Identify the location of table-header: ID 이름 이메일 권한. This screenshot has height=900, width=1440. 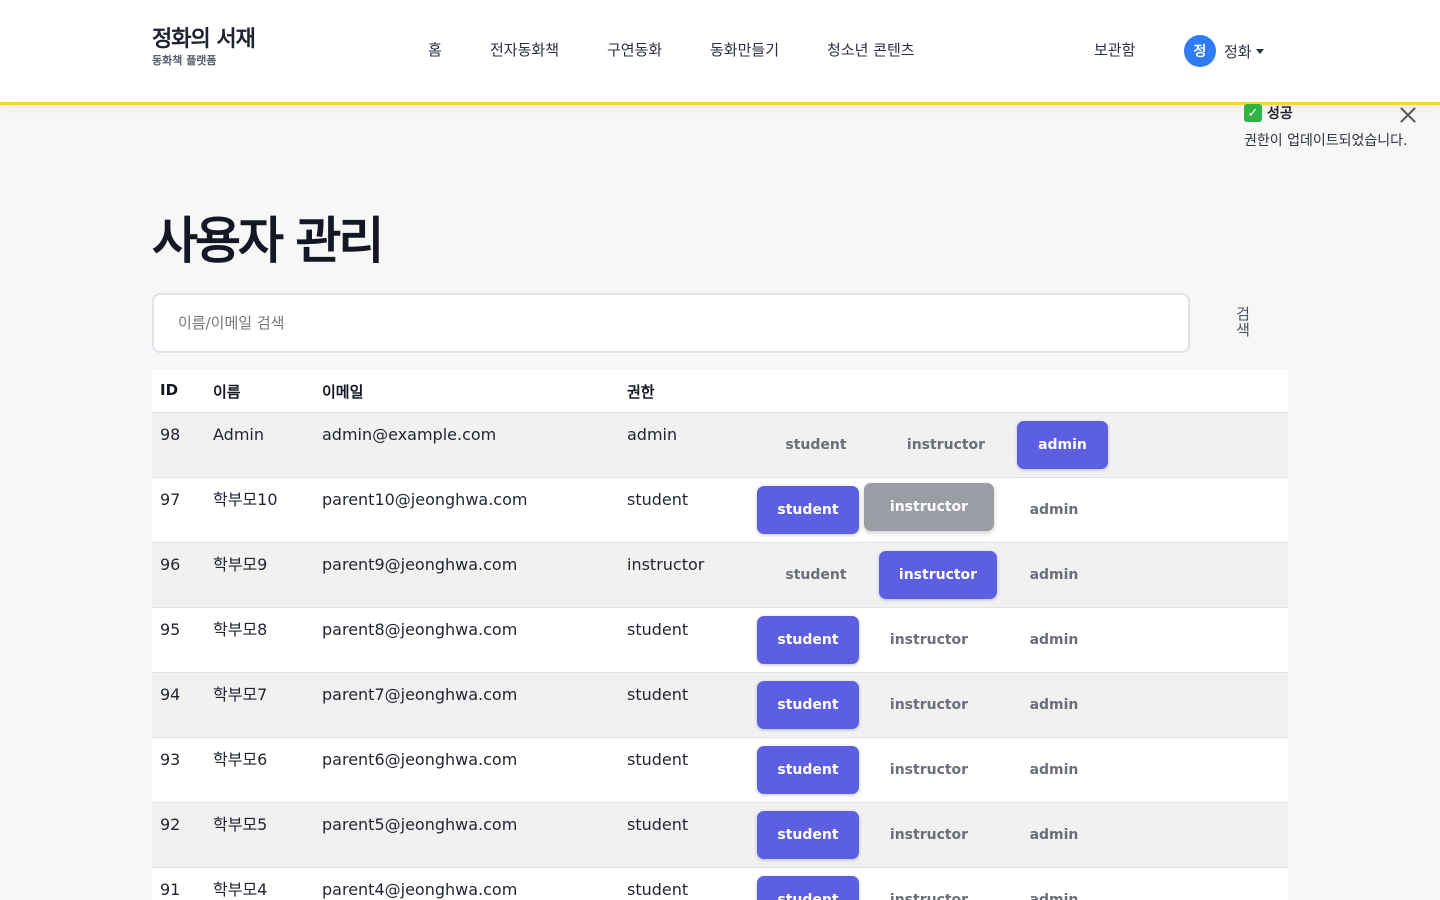
(720, 391).